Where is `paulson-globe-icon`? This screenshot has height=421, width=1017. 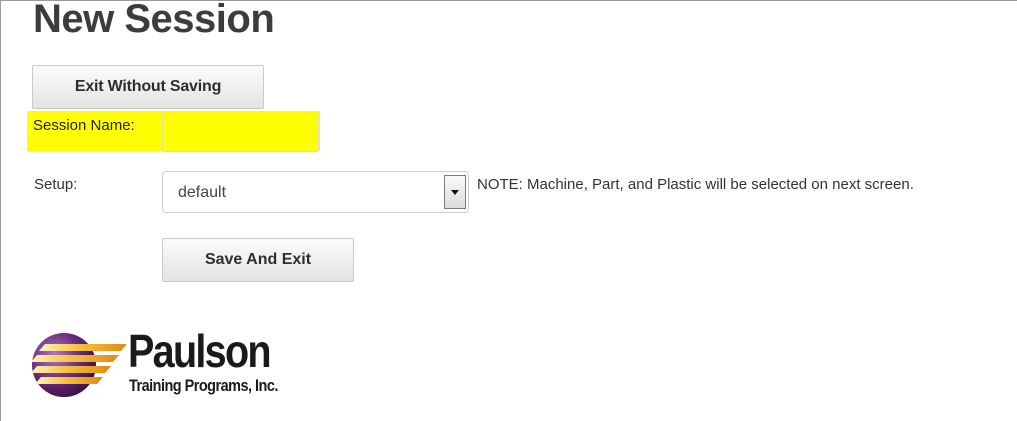 paulson-globe-icon is located at coordinates (78, 365).